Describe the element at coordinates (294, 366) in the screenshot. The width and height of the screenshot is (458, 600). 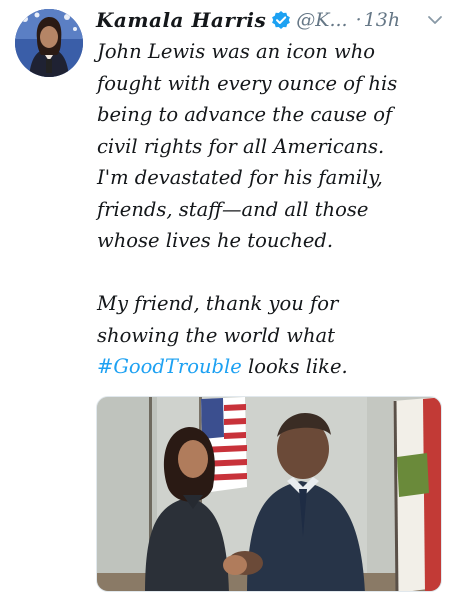
I see `tweet-text-fragment: looks like.` at that location.